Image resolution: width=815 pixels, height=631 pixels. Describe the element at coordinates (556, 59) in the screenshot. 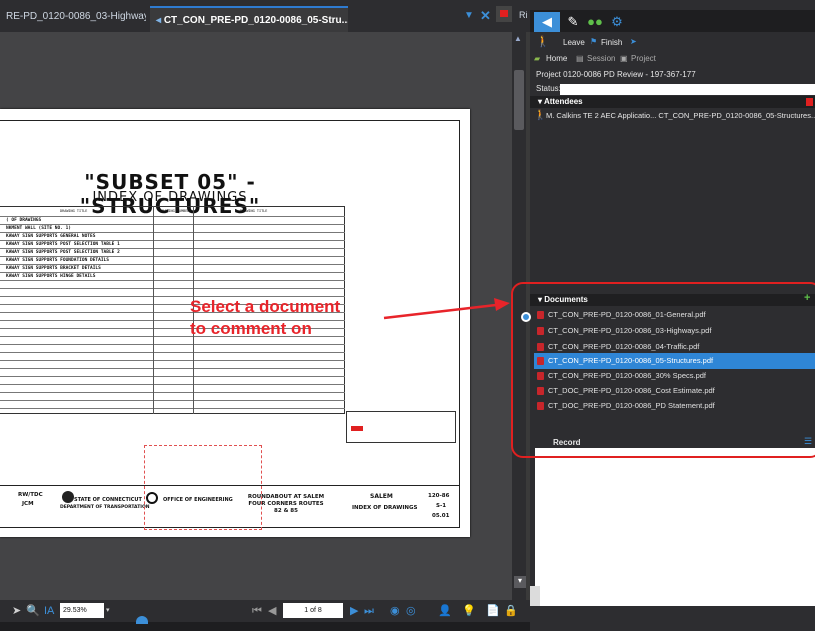

I see `home-tab: Home` at that location.